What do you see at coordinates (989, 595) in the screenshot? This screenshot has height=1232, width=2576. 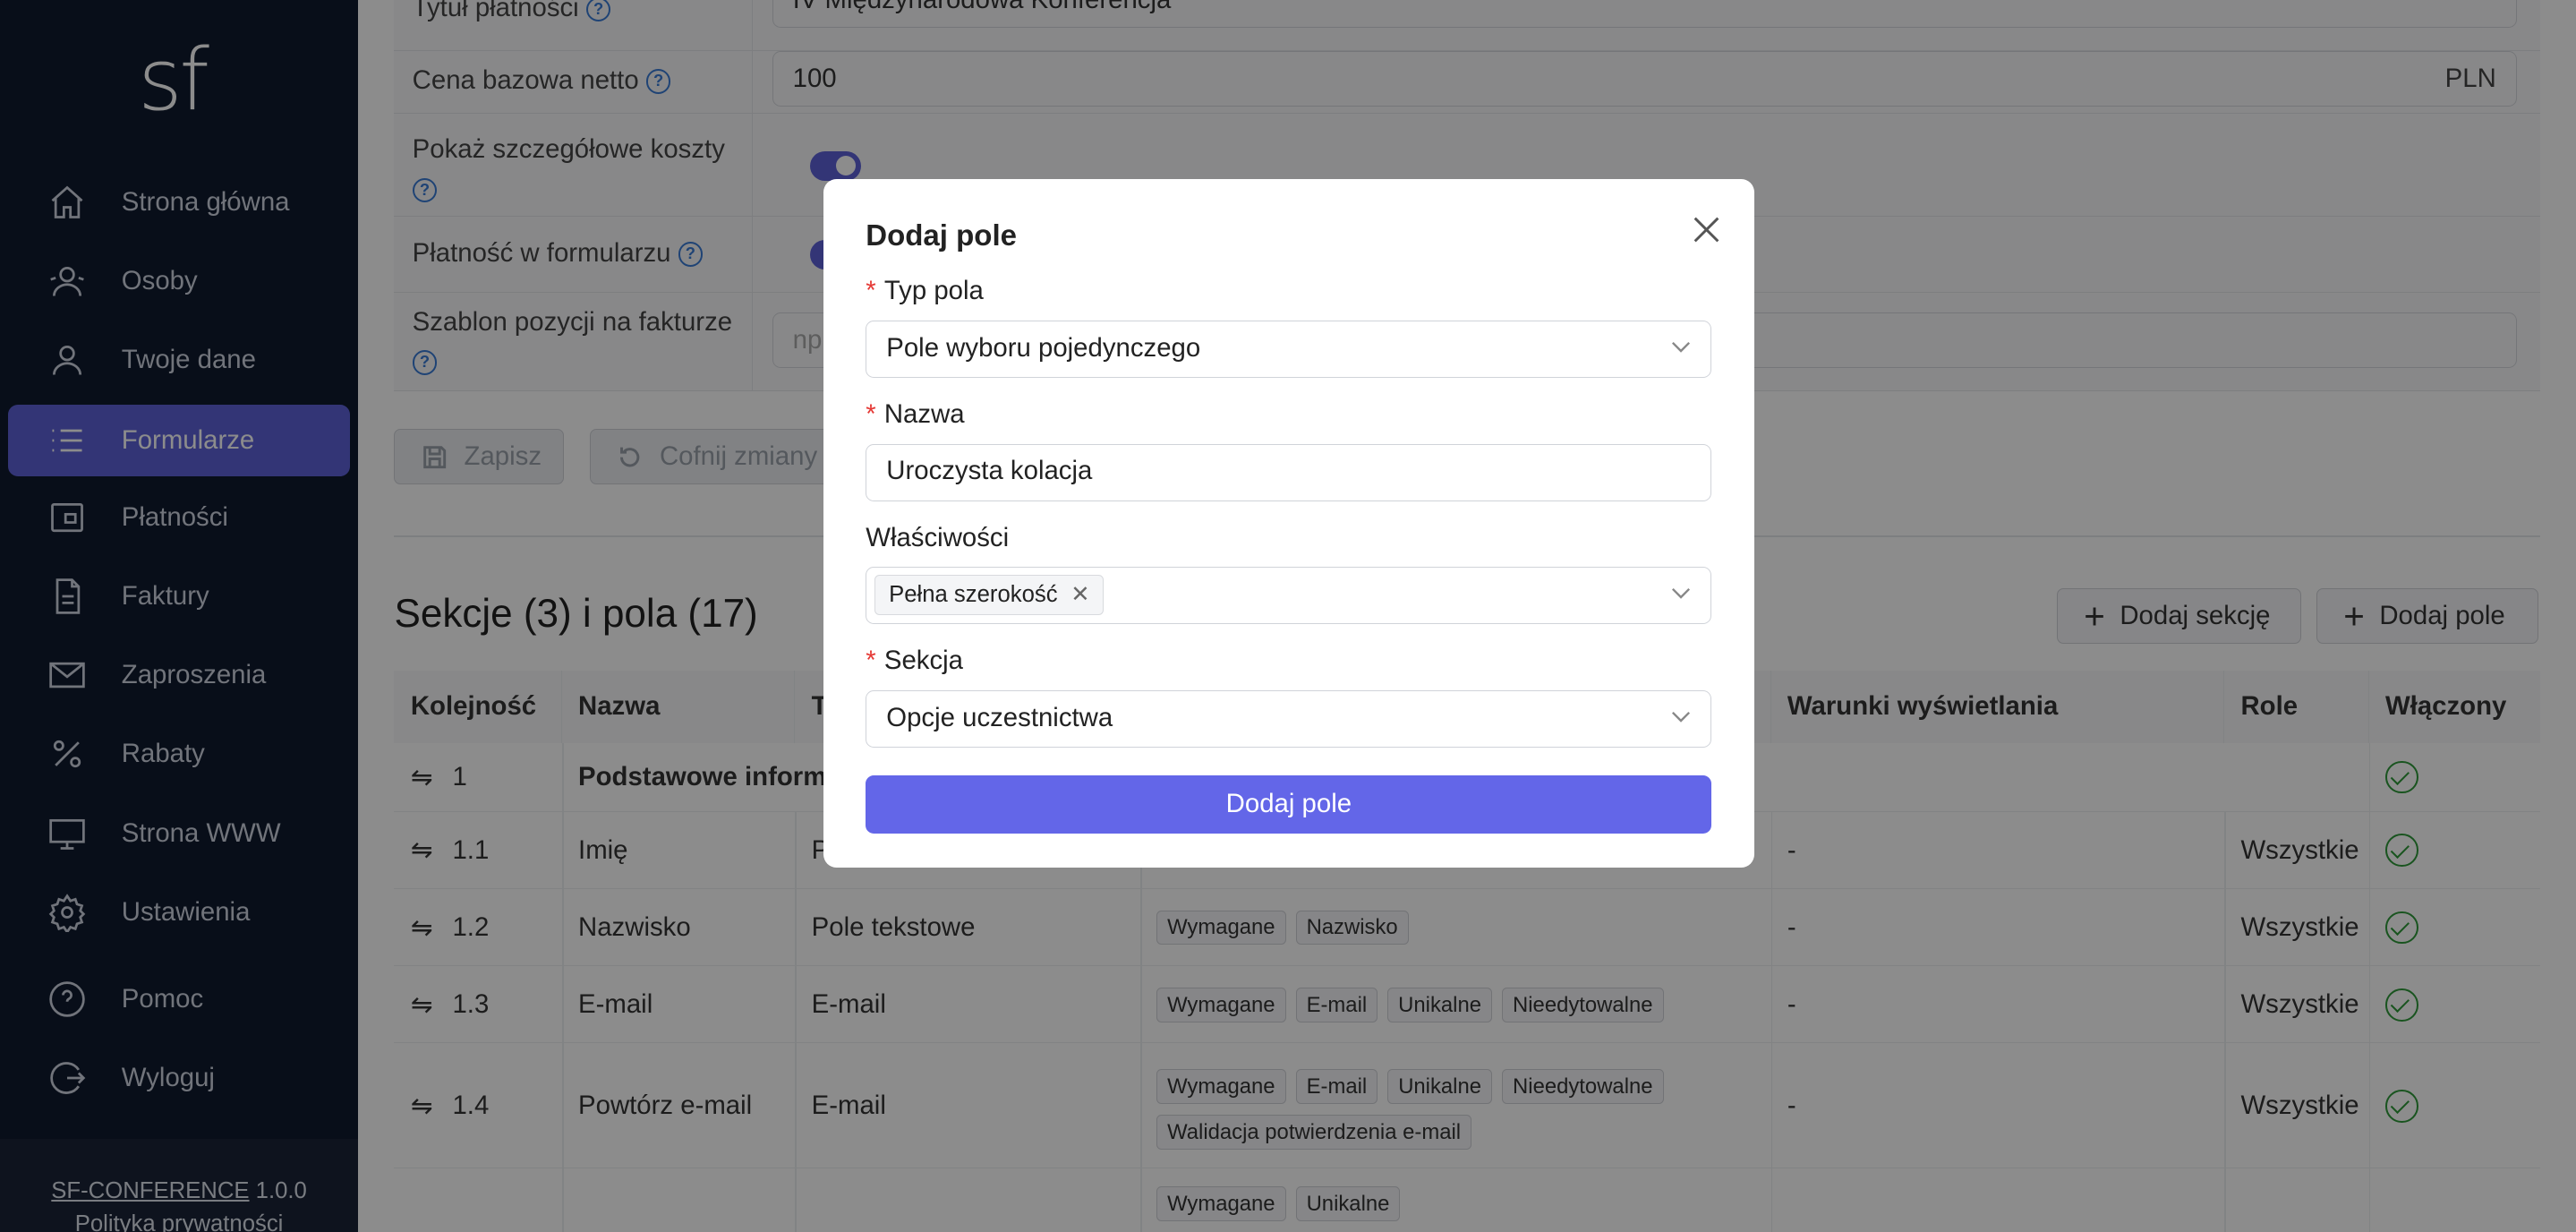 I see `property-tag: Pełna szerokość ✕` at bounding box center [989, 595].